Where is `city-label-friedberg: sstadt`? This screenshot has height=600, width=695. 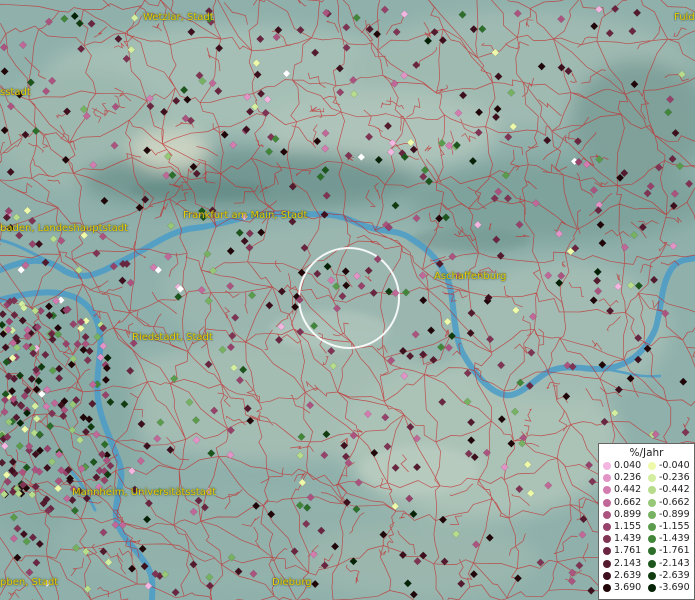 city-label-friedberg: sstadt is located at coordinates (15, 92).